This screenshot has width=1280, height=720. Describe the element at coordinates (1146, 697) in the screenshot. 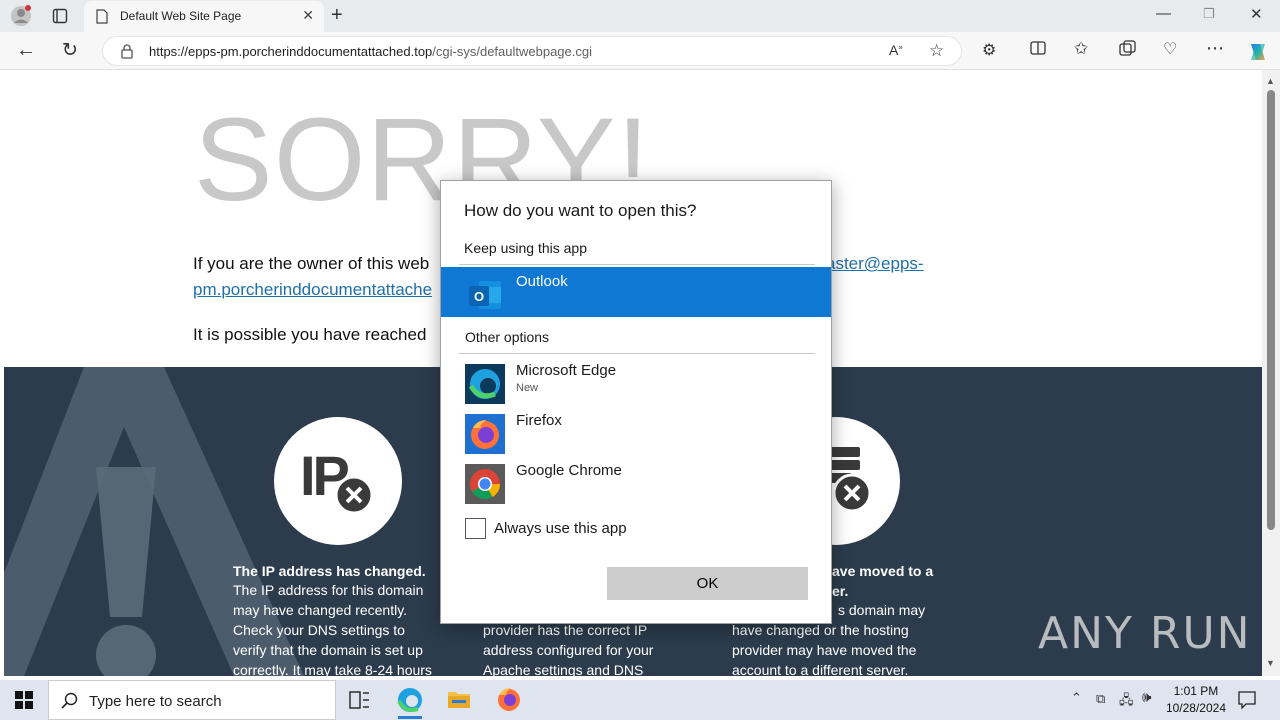

I see `volume-icon: 🕪` at that location.